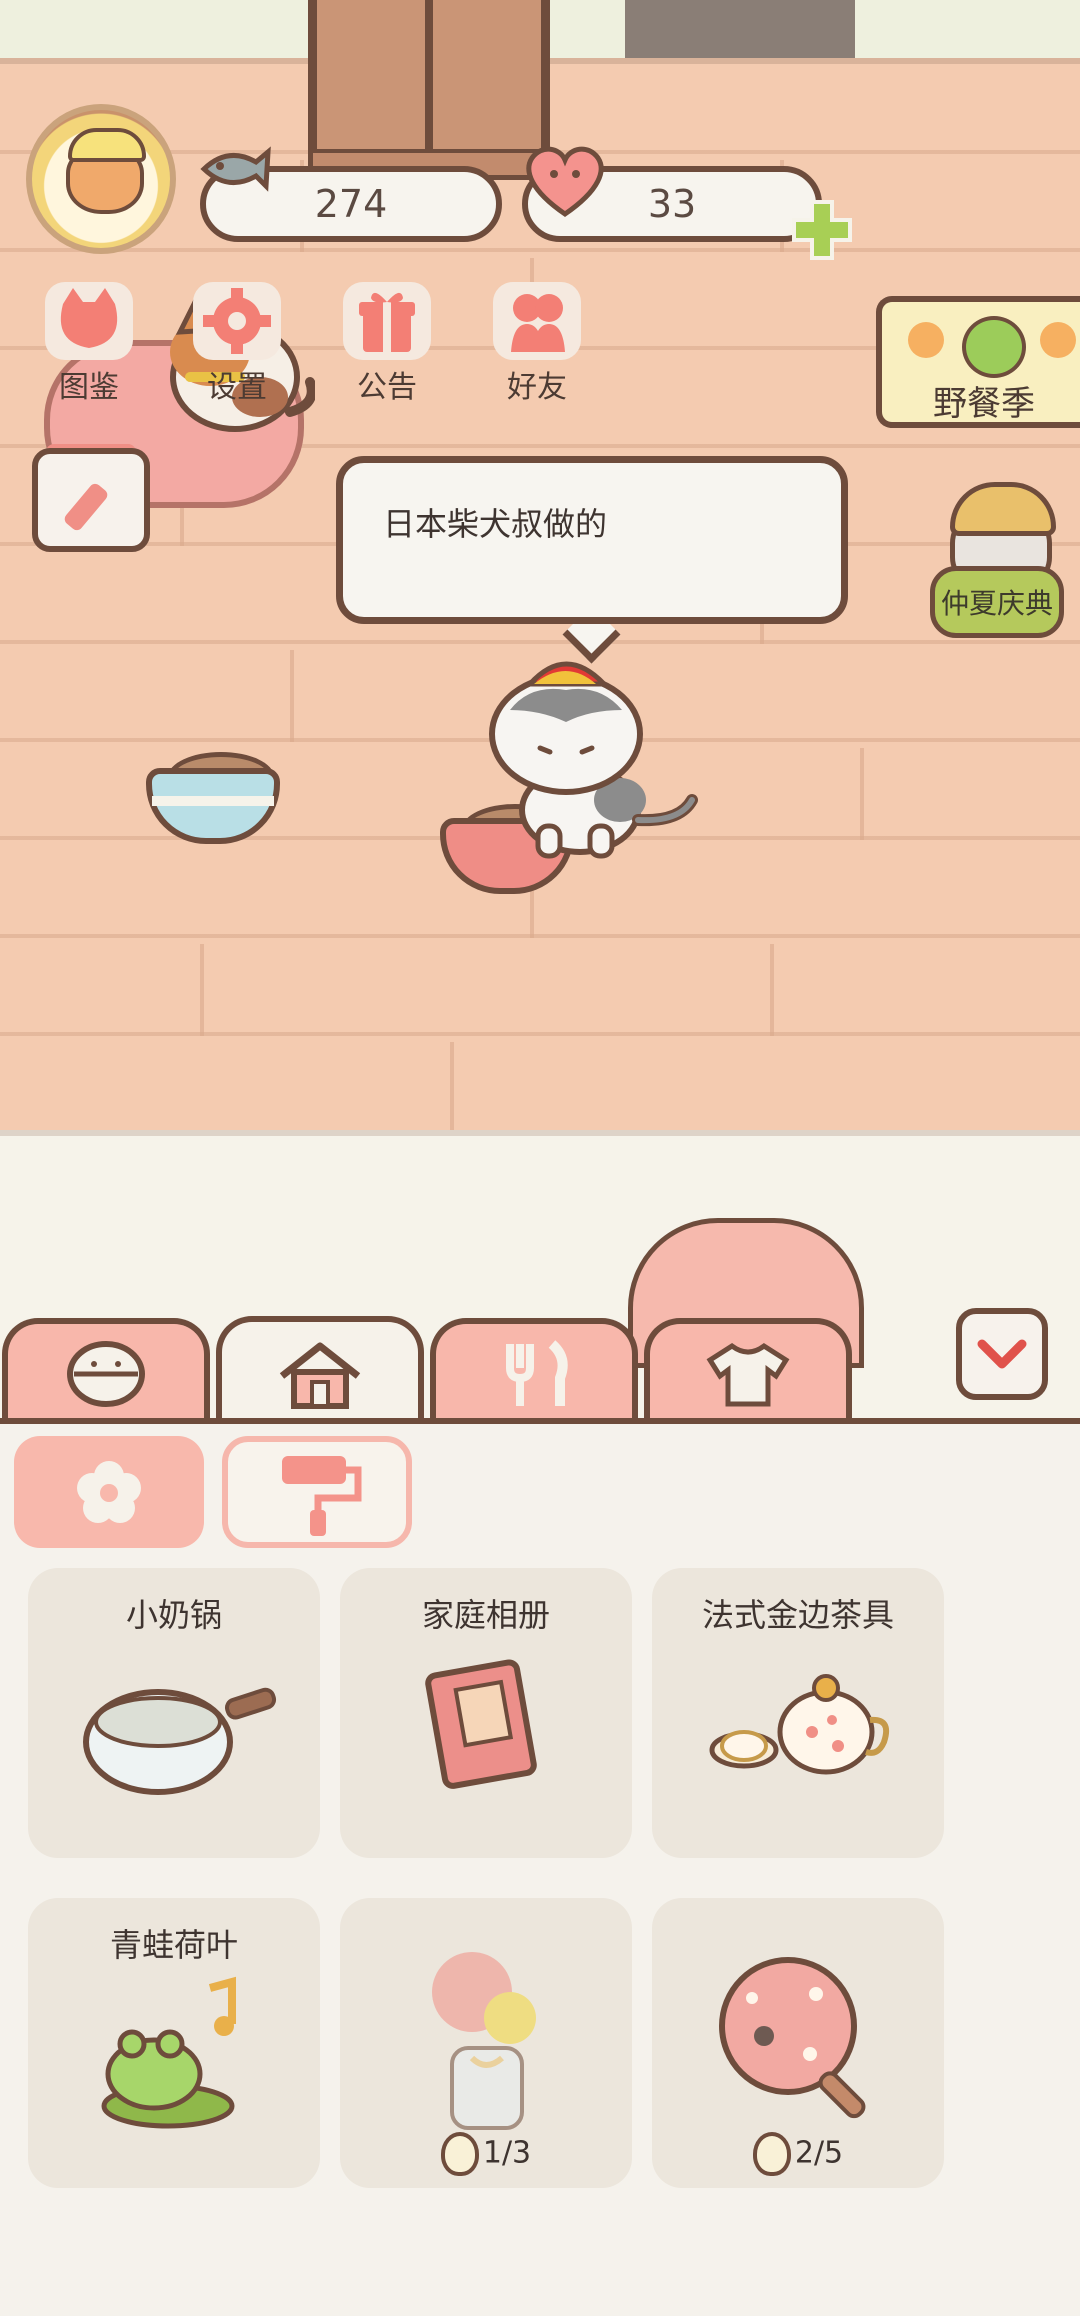  I want to click on menu-label: 图鉴, so click(89, 387).